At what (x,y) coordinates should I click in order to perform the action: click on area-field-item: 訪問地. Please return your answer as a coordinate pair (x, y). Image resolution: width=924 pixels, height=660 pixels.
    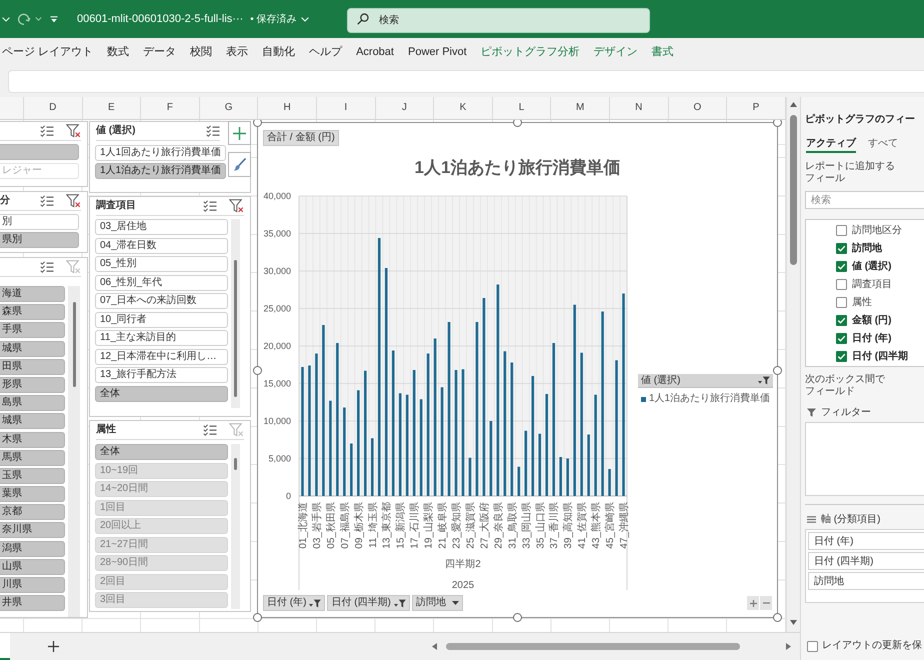
    Looking at the image, I should click on (866, 581).